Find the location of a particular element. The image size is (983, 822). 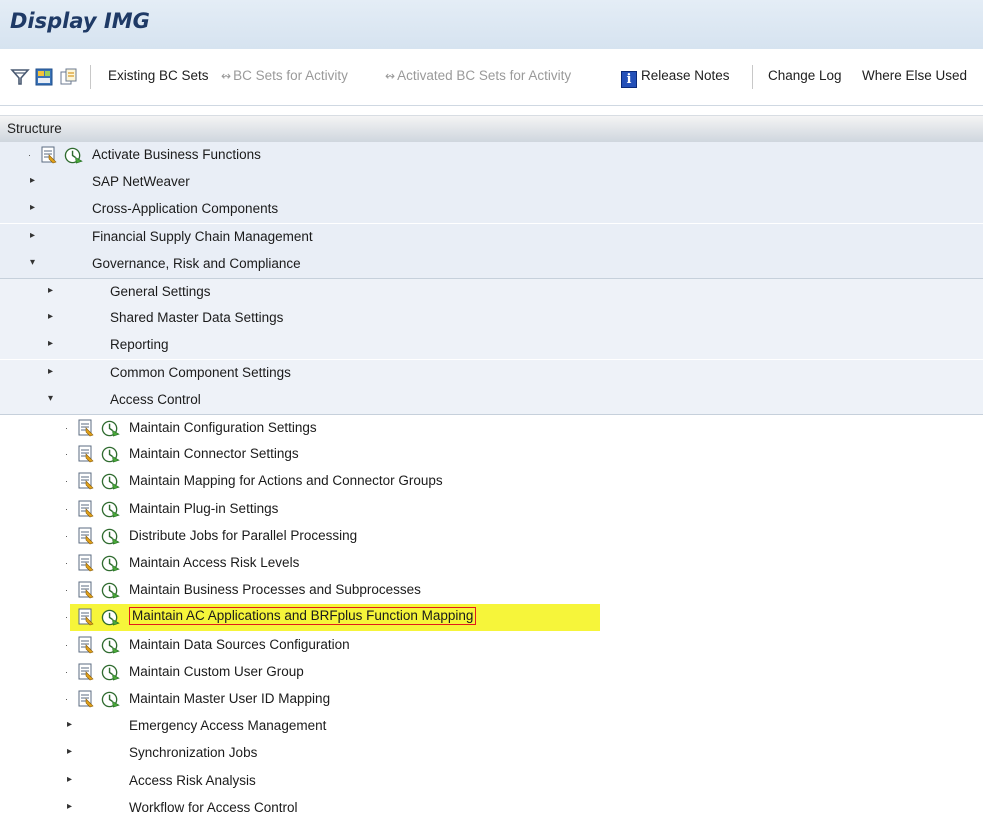

tree-item-label: Distribute Jobs for Parallel Processing is located at coordinates (243, 535).